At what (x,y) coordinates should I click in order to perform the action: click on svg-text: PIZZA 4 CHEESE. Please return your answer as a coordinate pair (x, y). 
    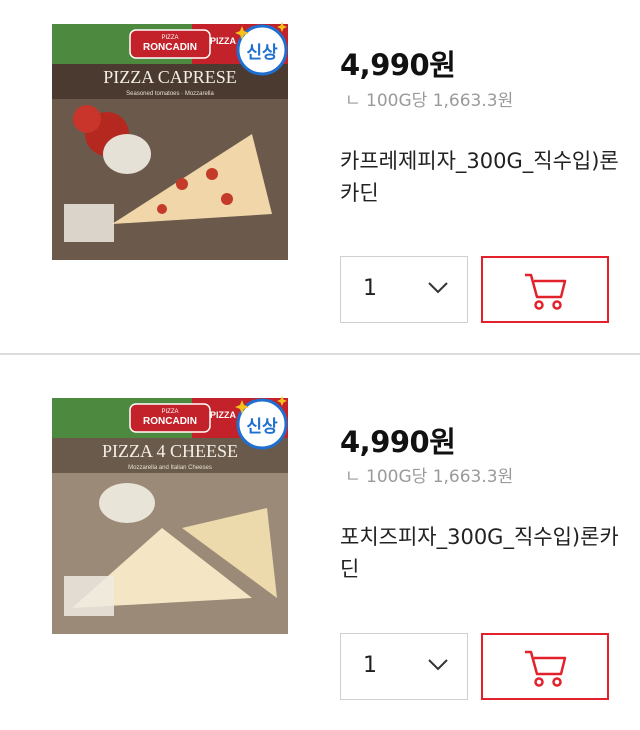
    Looking at the image, I should click on (170, 451).